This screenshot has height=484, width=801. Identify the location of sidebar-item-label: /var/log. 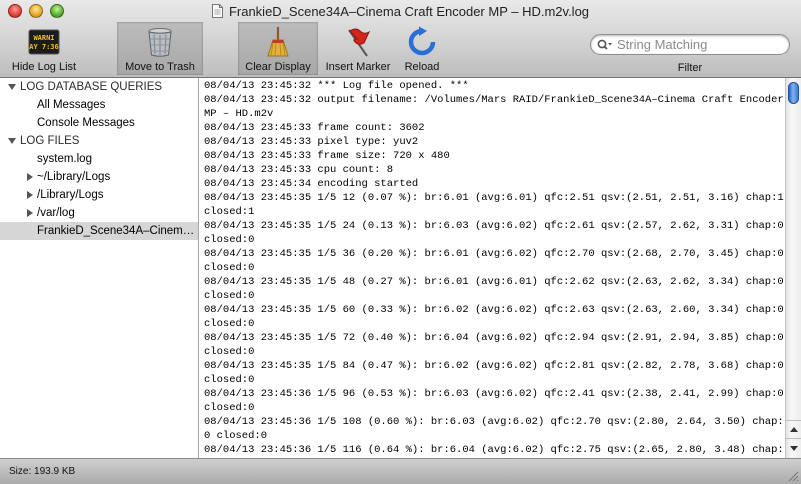
(56, 213).